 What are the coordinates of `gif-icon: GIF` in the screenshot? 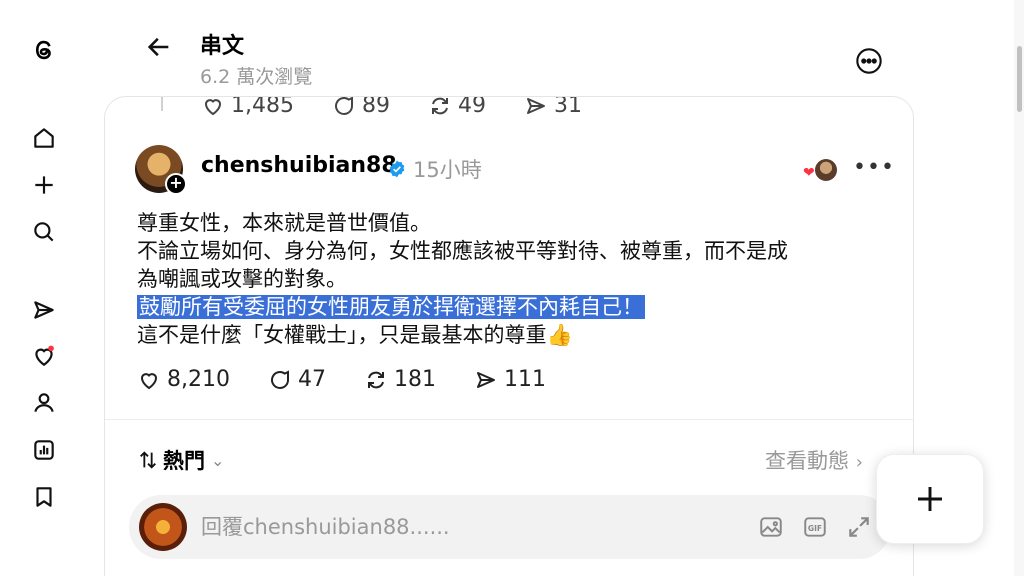 It's located at (815, 527).